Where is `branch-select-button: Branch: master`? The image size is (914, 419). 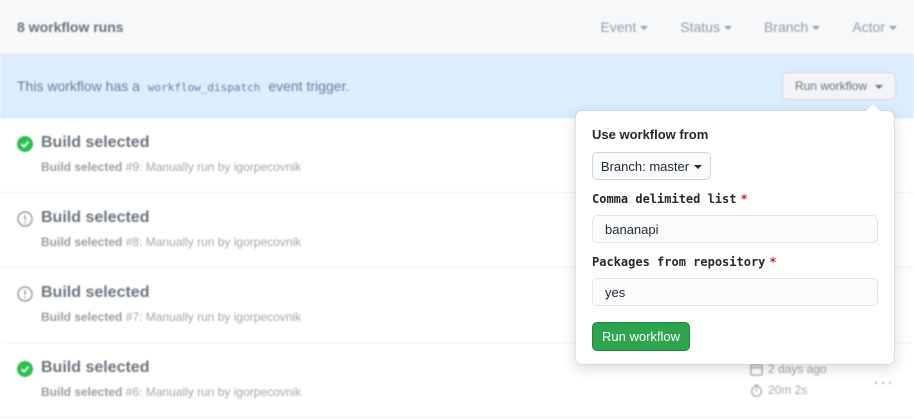
branch-select-button: Branch: master is located at coordinates (651, 166).